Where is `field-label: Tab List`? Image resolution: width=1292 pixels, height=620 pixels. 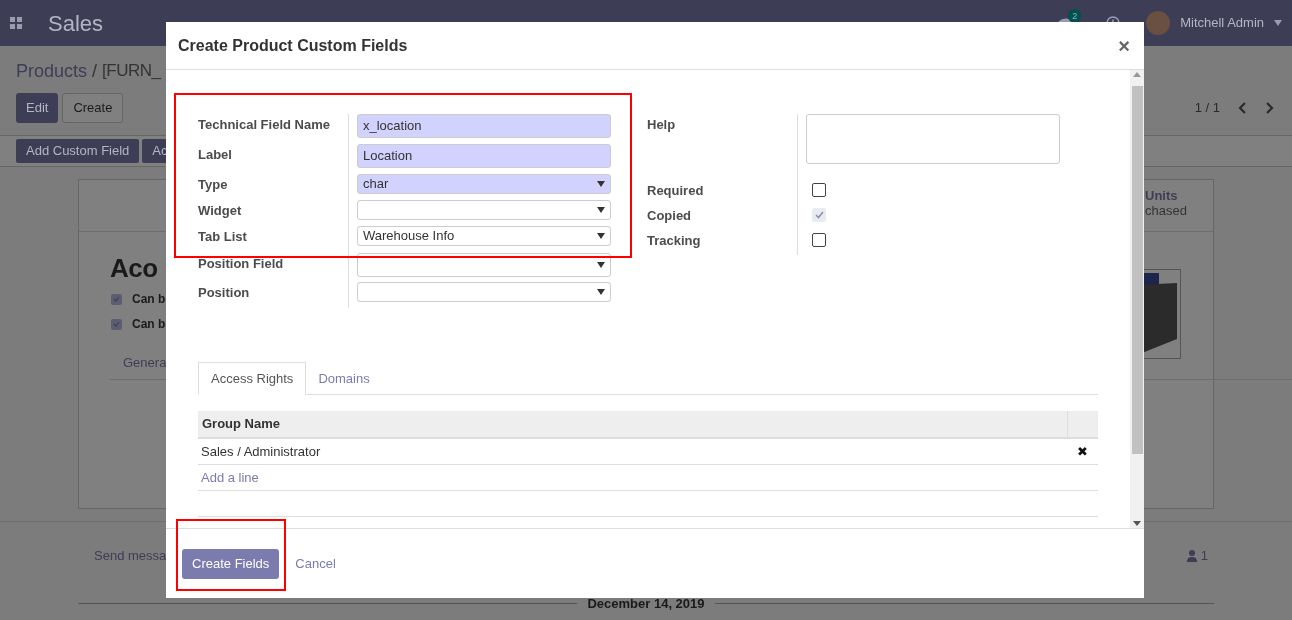
field-label: Tab List is located at coordinates (223, 237).